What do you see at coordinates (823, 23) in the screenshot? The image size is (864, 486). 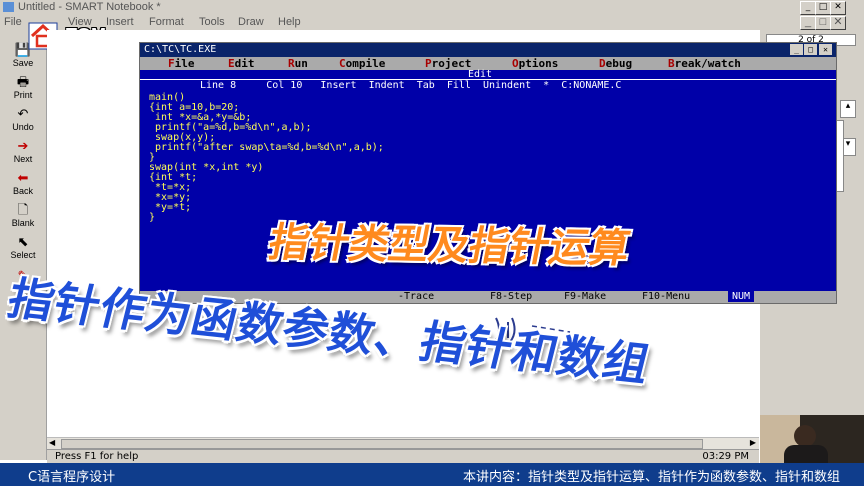 I see `doc-restore-button: □` at bounding box center [823, 23].